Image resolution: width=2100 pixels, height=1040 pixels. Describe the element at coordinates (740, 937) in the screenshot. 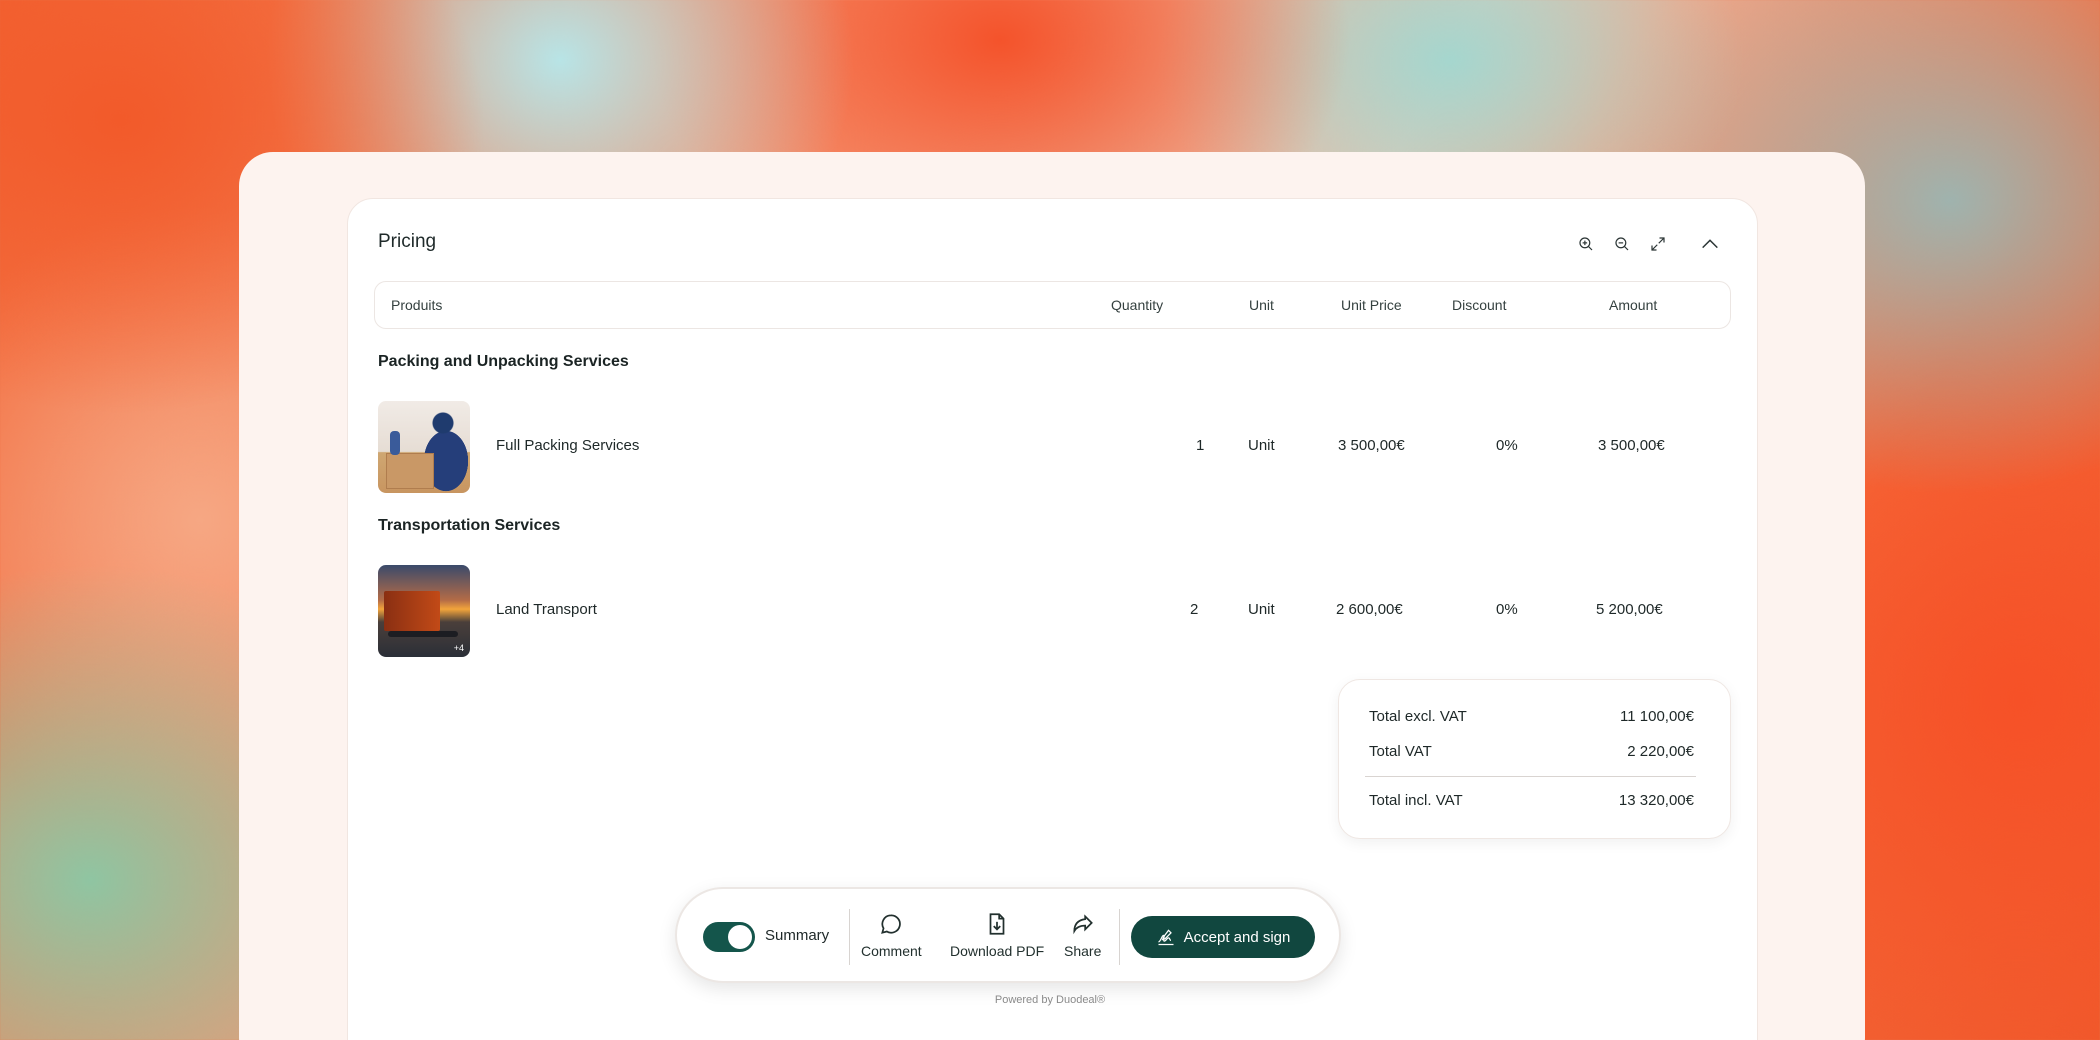

I see `toggle-knob` at that location.